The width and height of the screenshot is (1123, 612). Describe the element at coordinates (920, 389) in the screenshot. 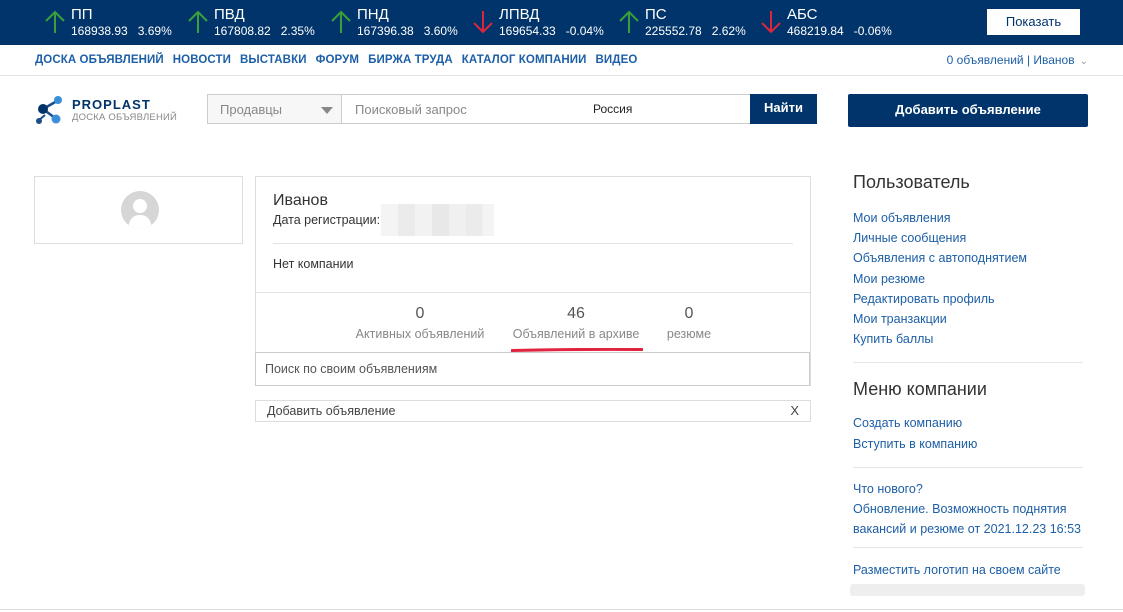

I see `company-menu-title: Меню компании` at that location.